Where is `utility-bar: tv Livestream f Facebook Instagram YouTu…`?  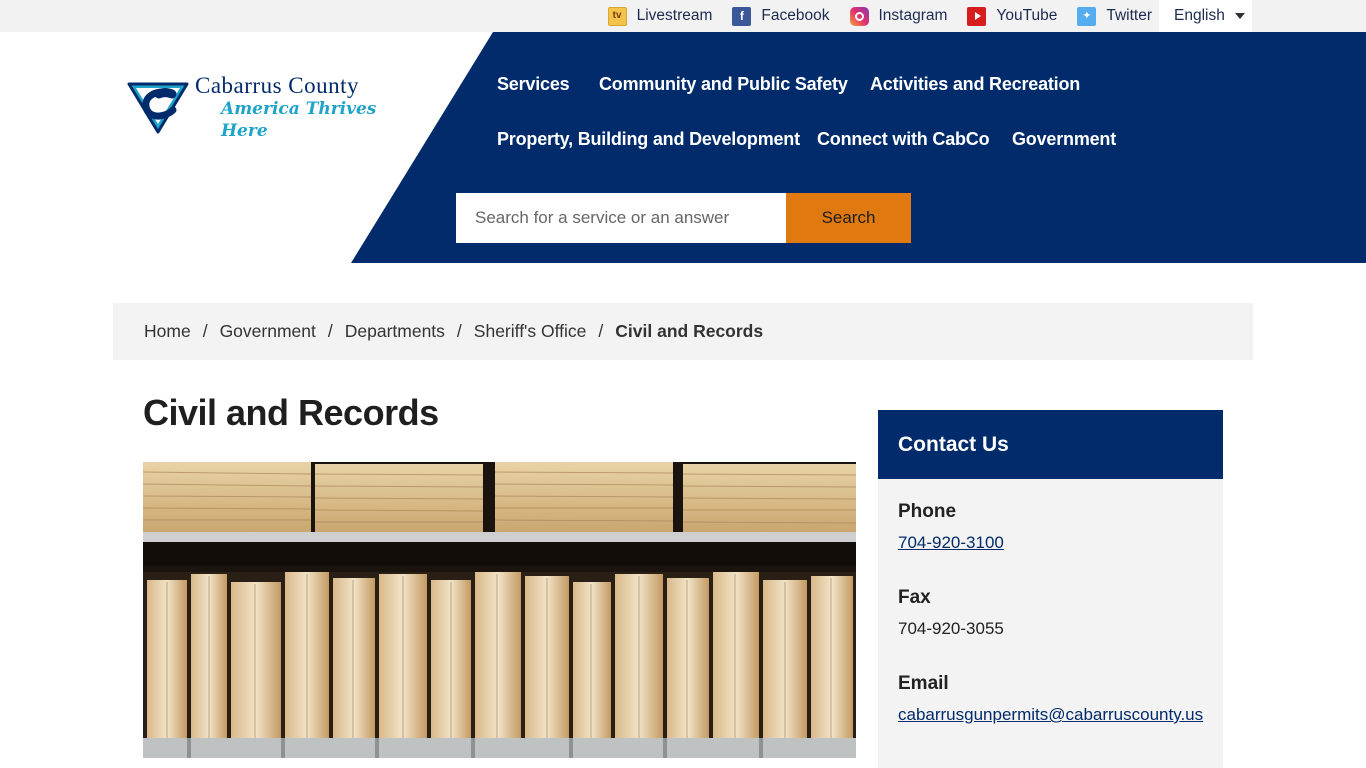
utility-bar: tv Livestream f Facebook Instagram YouTu… is located at coordinates (683, 16).